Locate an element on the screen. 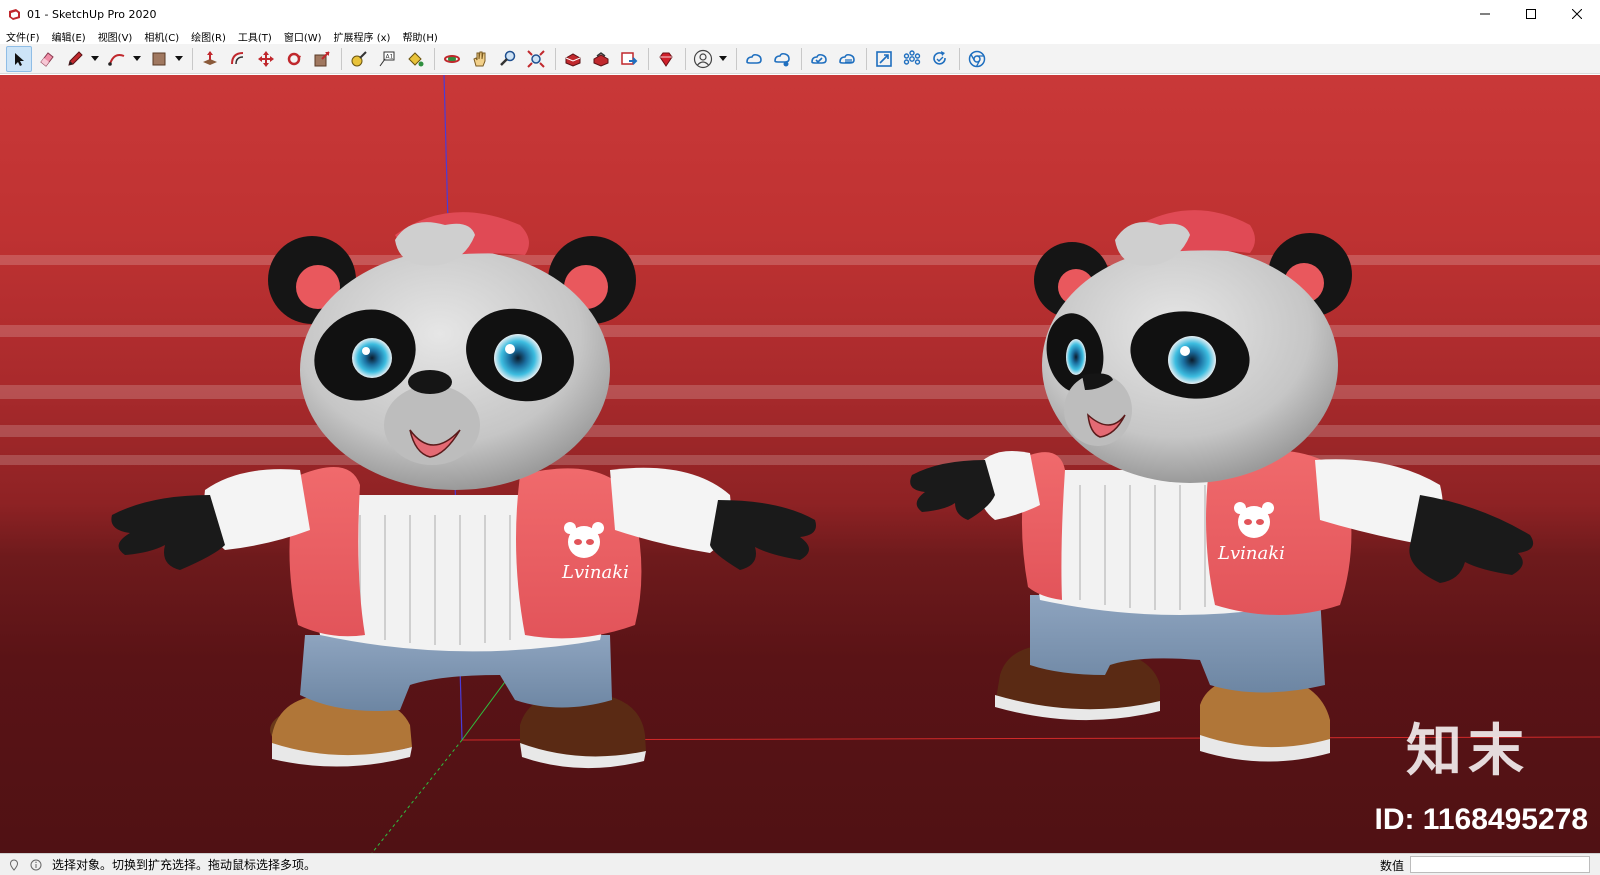 The width and height of the screenshot is (1600, 875). move-icon is located at coordinates (266, 58).